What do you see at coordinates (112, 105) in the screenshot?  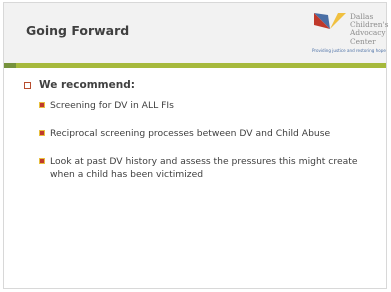 I see `bullet-item-text: Screening for DV in ALL FIs` at bounding box center [112, 105].